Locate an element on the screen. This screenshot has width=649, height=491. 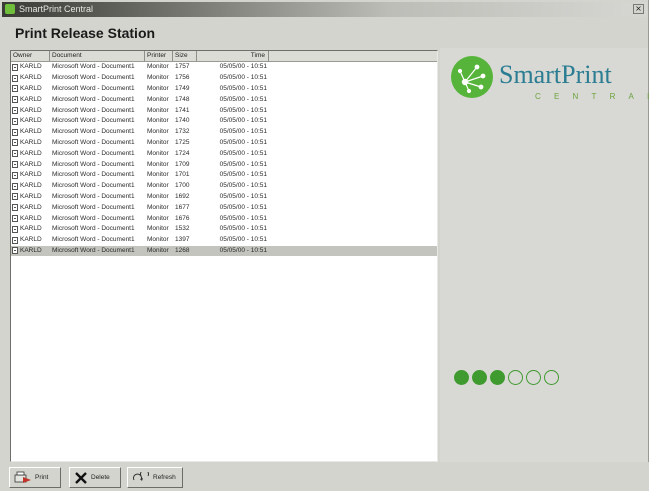
close-button: × is located at coordinates (638, 9).